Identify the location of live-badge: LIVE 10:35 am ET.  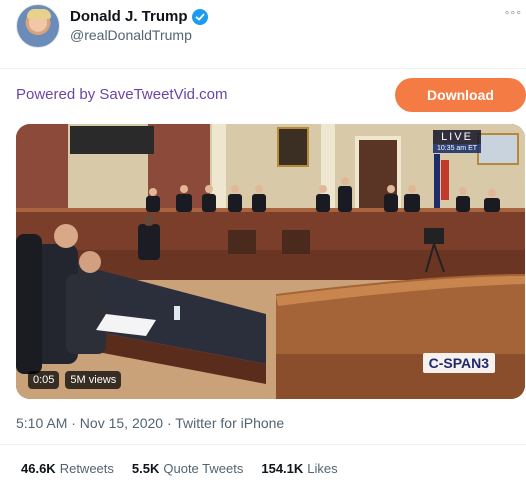
(457, 141).